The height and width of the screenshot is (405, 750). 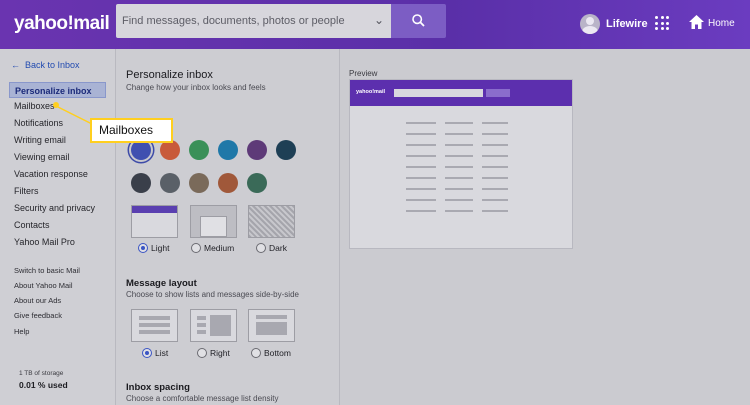 What do you see at coordinates (75, 115) in the screenshot?
I see `callout-leader-line` at bounding box center [75, 115].